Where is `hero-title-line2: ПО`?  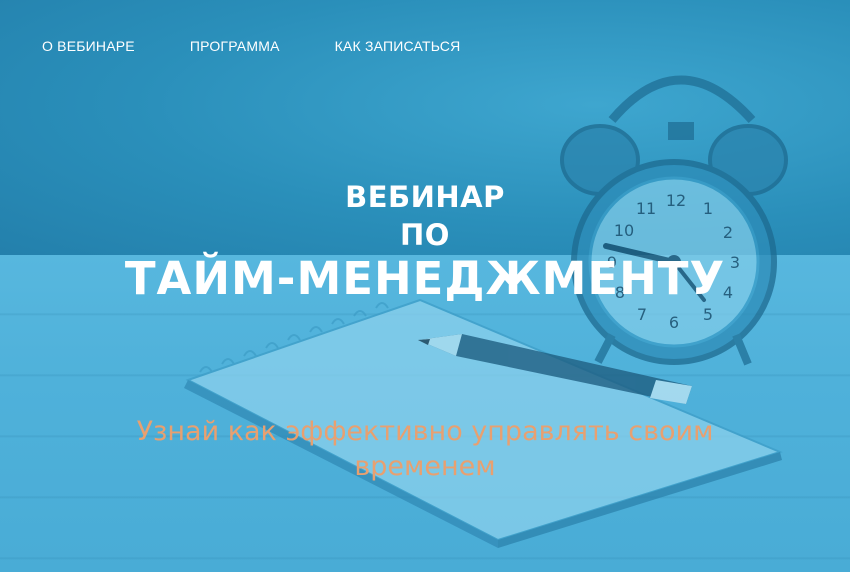
hero-title-line2: ПО is located at coordinates (425, 235).